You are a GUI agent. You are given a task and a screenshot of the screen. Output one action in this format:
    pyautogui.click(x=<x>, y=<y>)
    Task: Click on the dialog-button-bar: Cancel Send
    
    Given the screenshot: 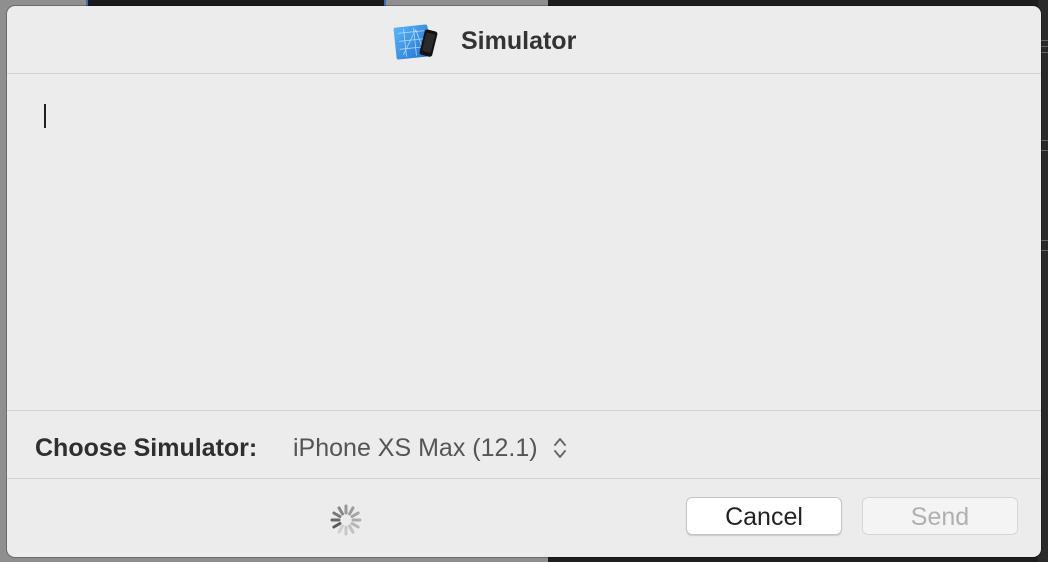 What is the action you would take?
    pyautogui.click(x=524, y=518)
    